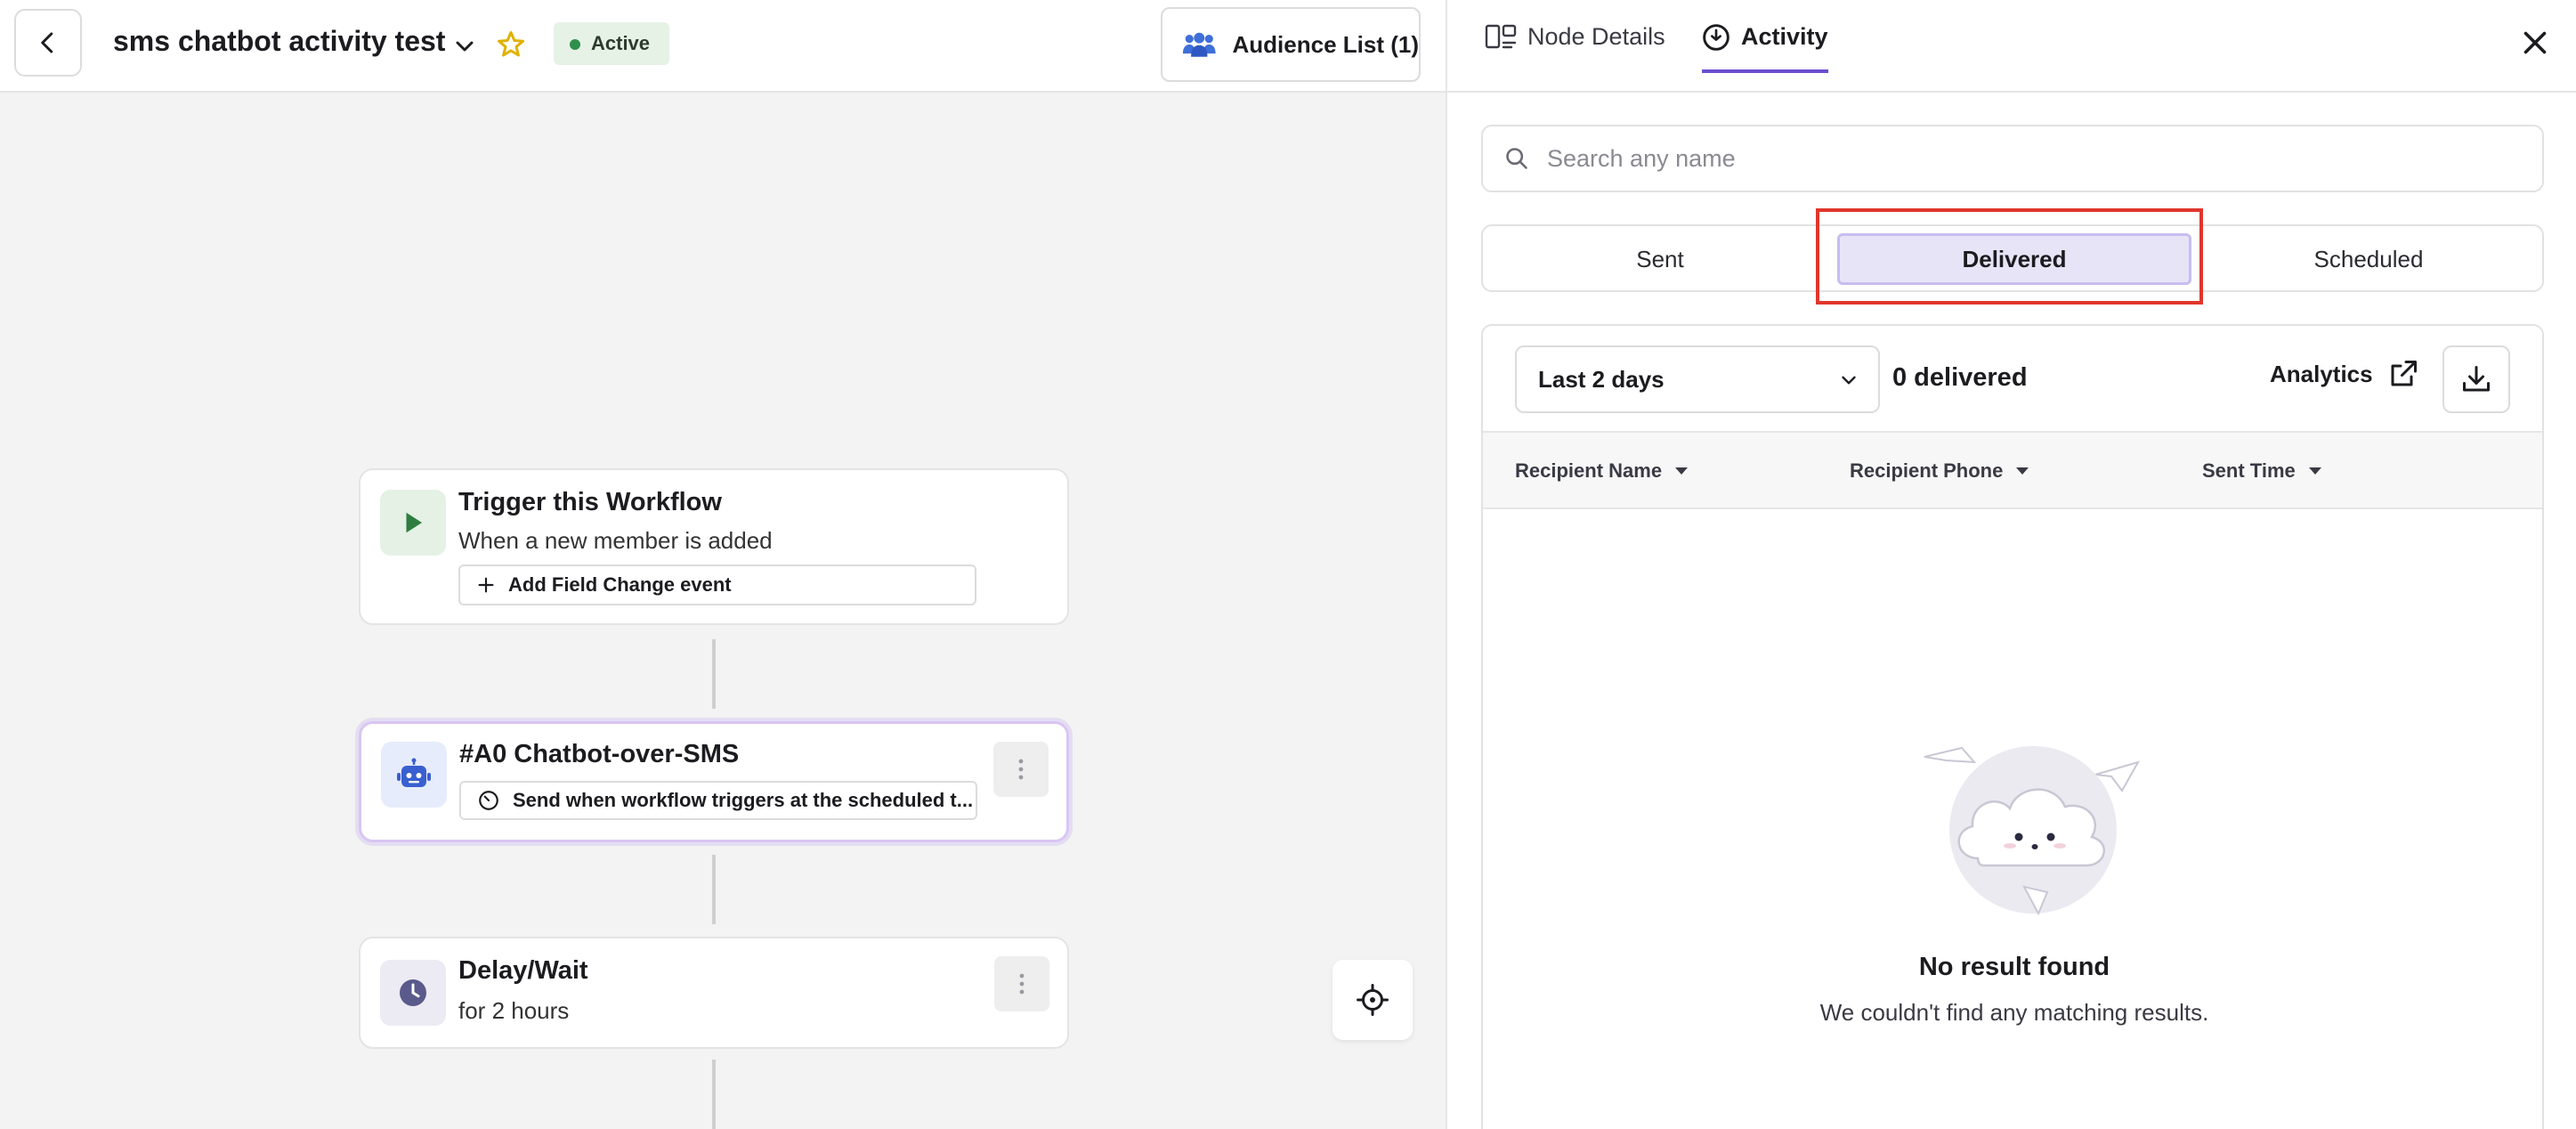  Describe the element at coordinates (714, 993) in the screenshot. I see `delay-wait-node: Delay/Wait for 2 hours` at that location.